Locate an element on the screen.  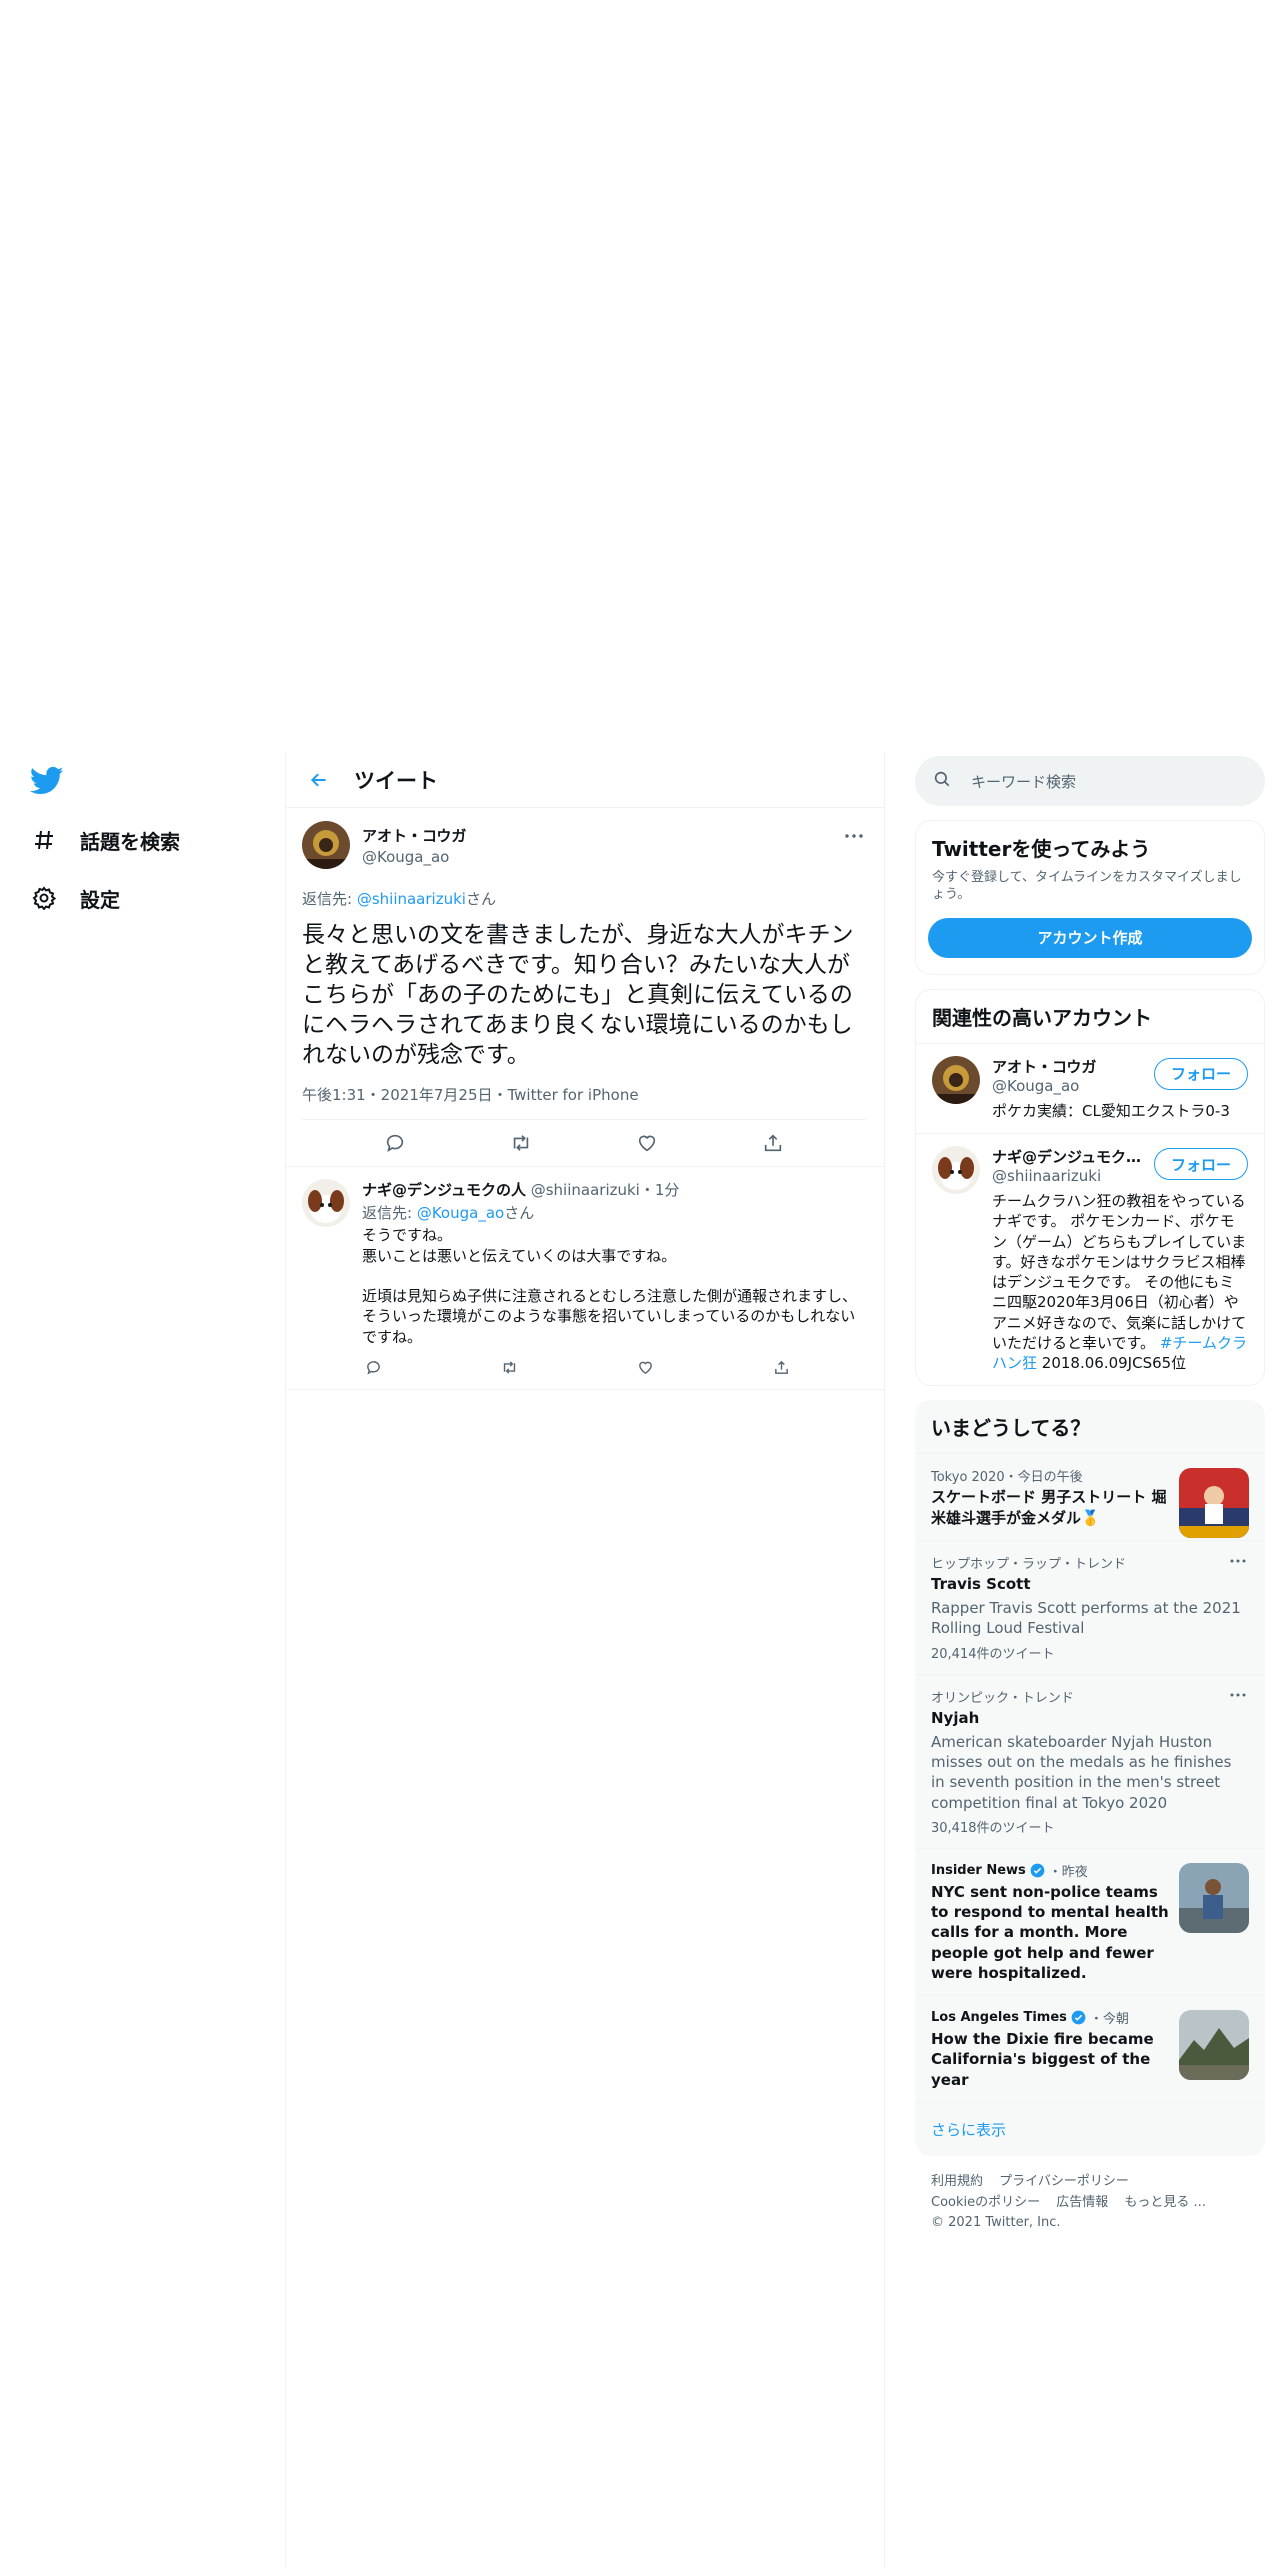
nav-settings-label: 設定 is located at coordinates (100, 899).